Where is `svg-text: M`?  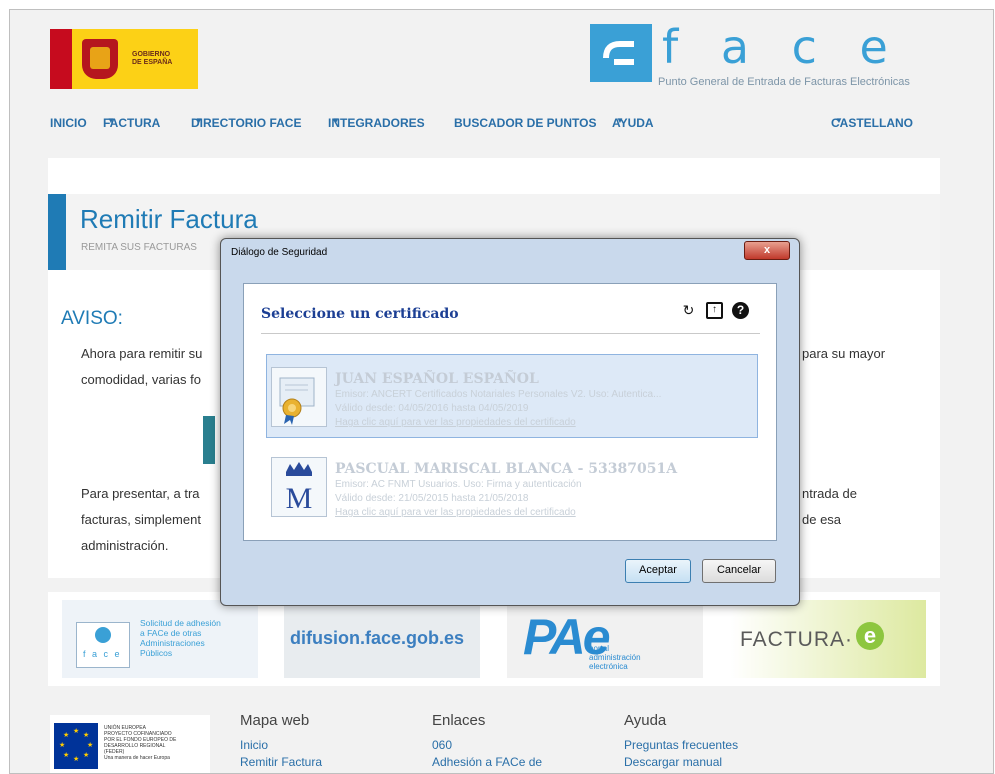
svg-text: M is located at coordinates (299, 498).